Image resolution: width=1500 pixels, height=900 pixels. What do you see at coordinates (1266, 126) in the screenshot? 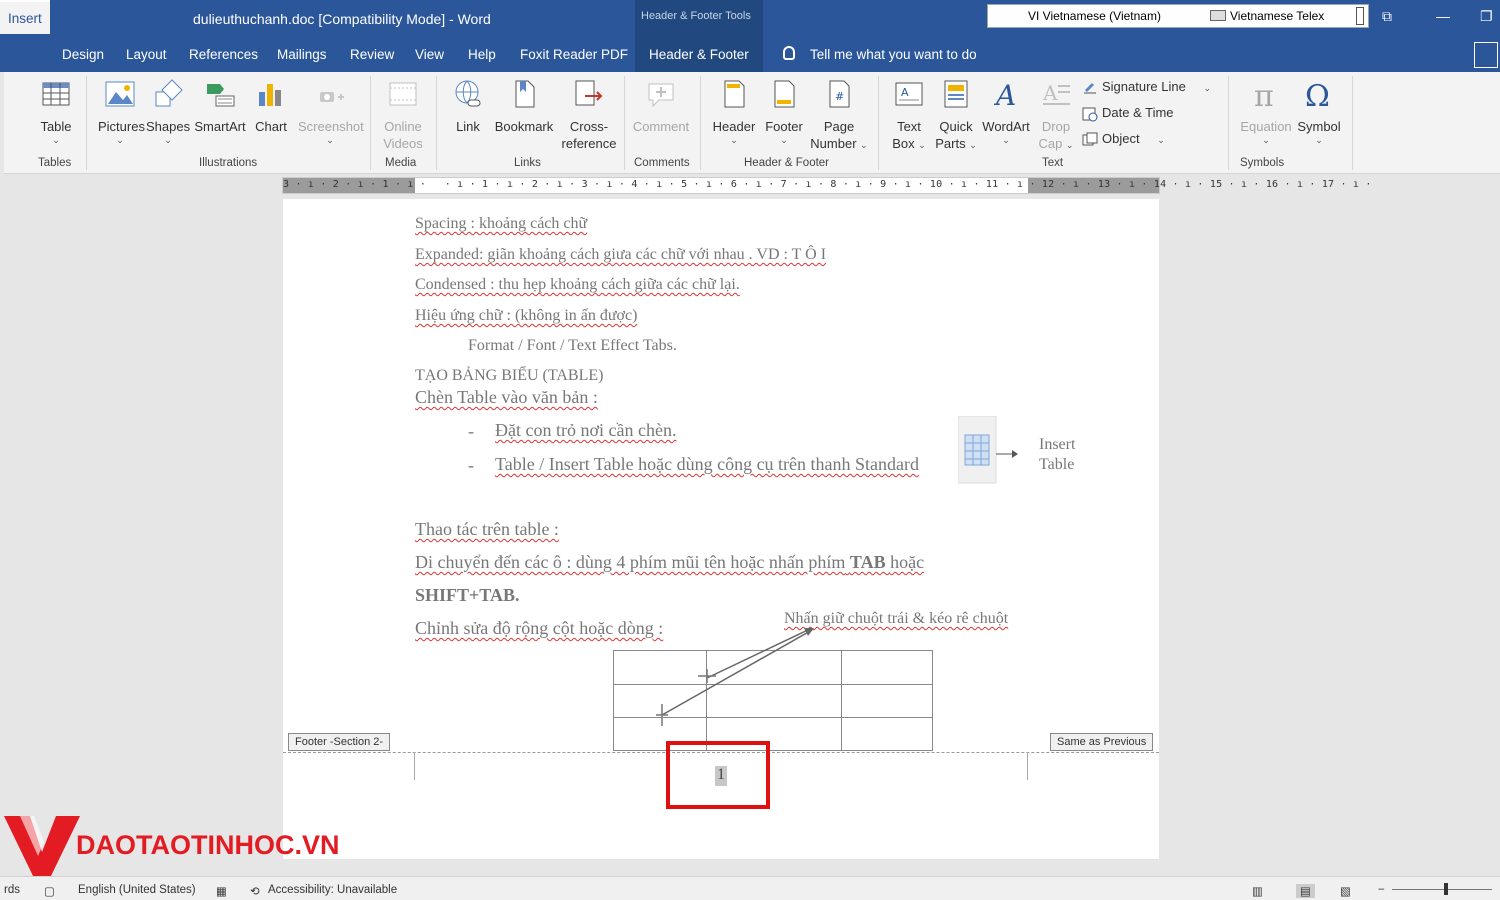
I see `equation-label: Equation` at bounding box center [1266, 126].